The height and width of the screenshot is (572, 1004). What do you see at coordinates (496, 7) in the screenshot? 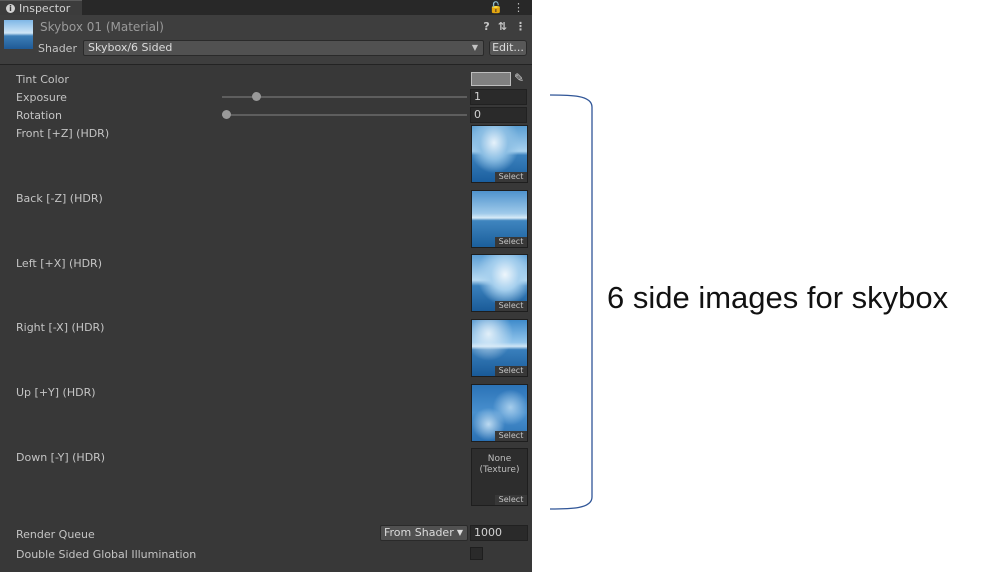
I see `lock-icon: 🔓` at bounding box center [496, 7].